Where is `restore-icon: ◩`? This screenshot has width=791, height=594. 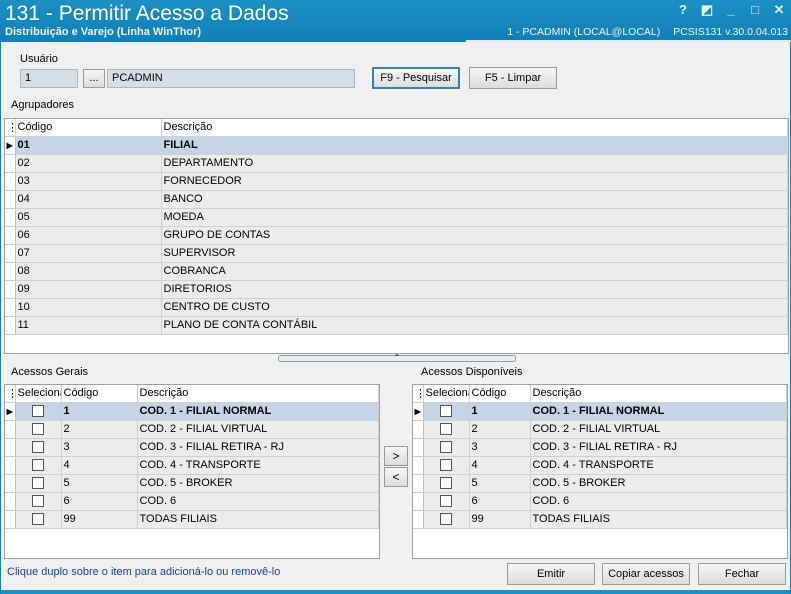 restore-icon: ◩ is located at coordinates (707, 10).